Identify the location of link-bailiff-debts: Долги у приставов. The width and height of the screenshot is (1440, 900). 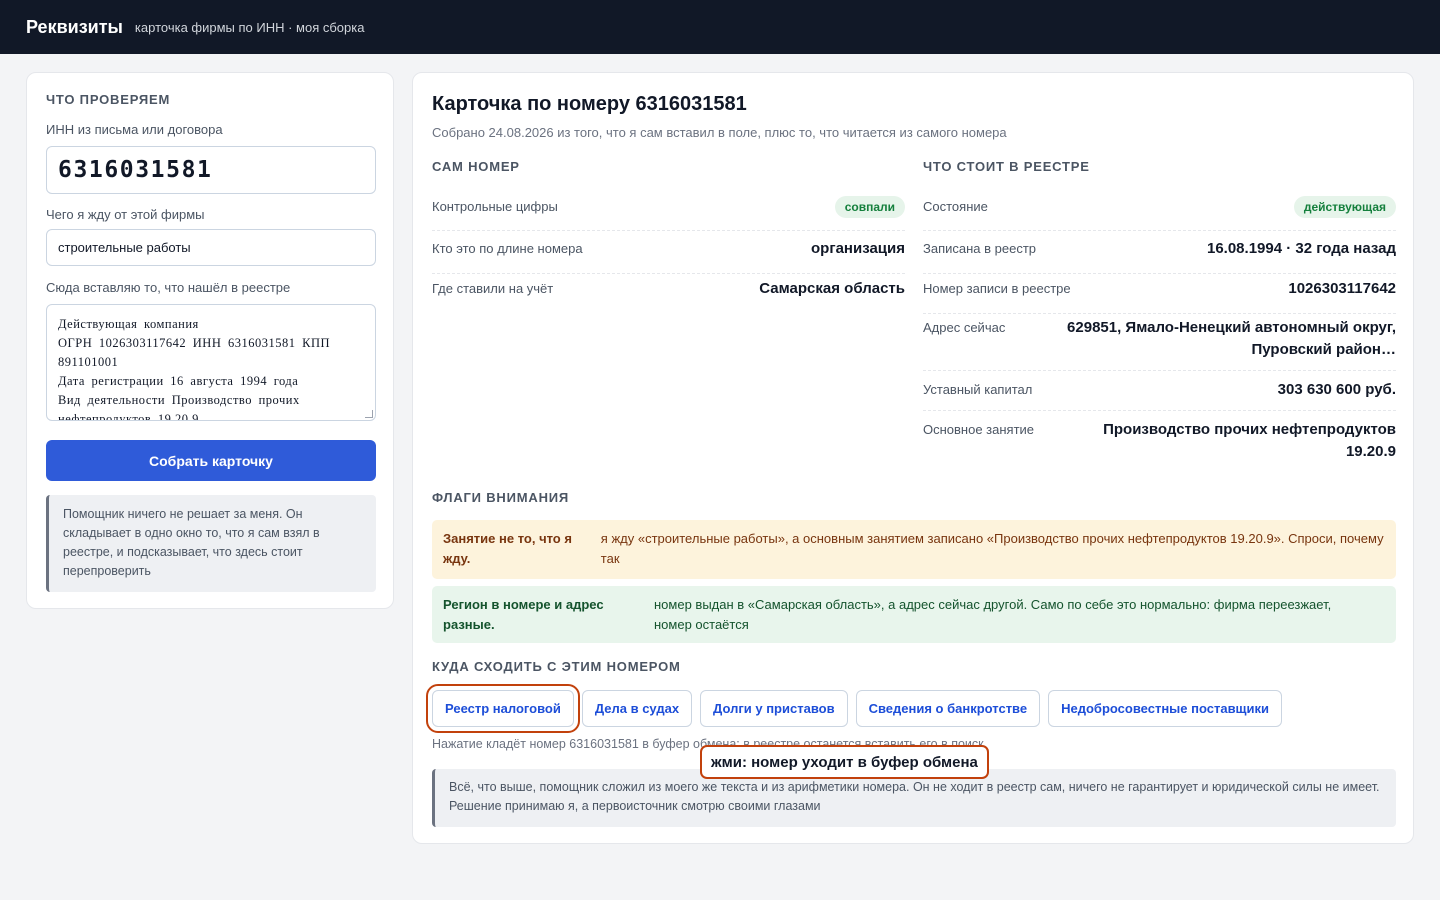
(774, 708).